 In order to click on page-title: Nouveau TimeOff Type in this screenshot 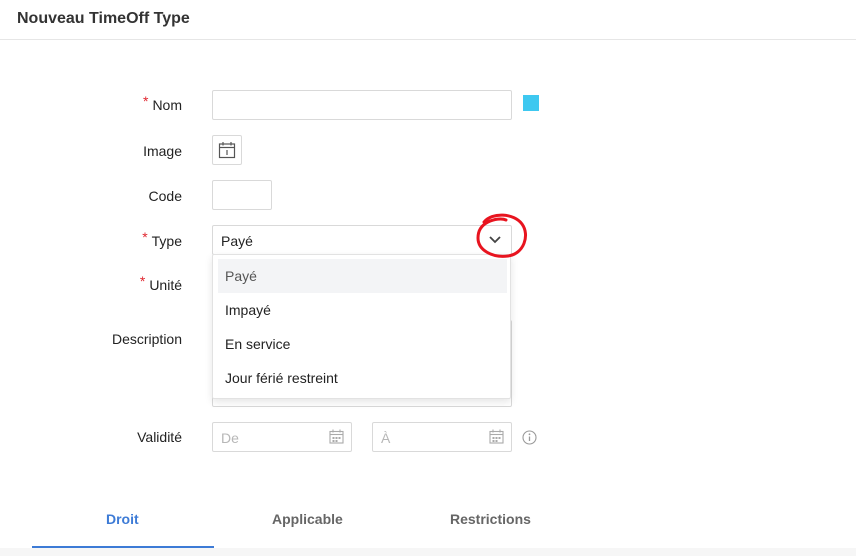, I will do `click(103, 18)`.